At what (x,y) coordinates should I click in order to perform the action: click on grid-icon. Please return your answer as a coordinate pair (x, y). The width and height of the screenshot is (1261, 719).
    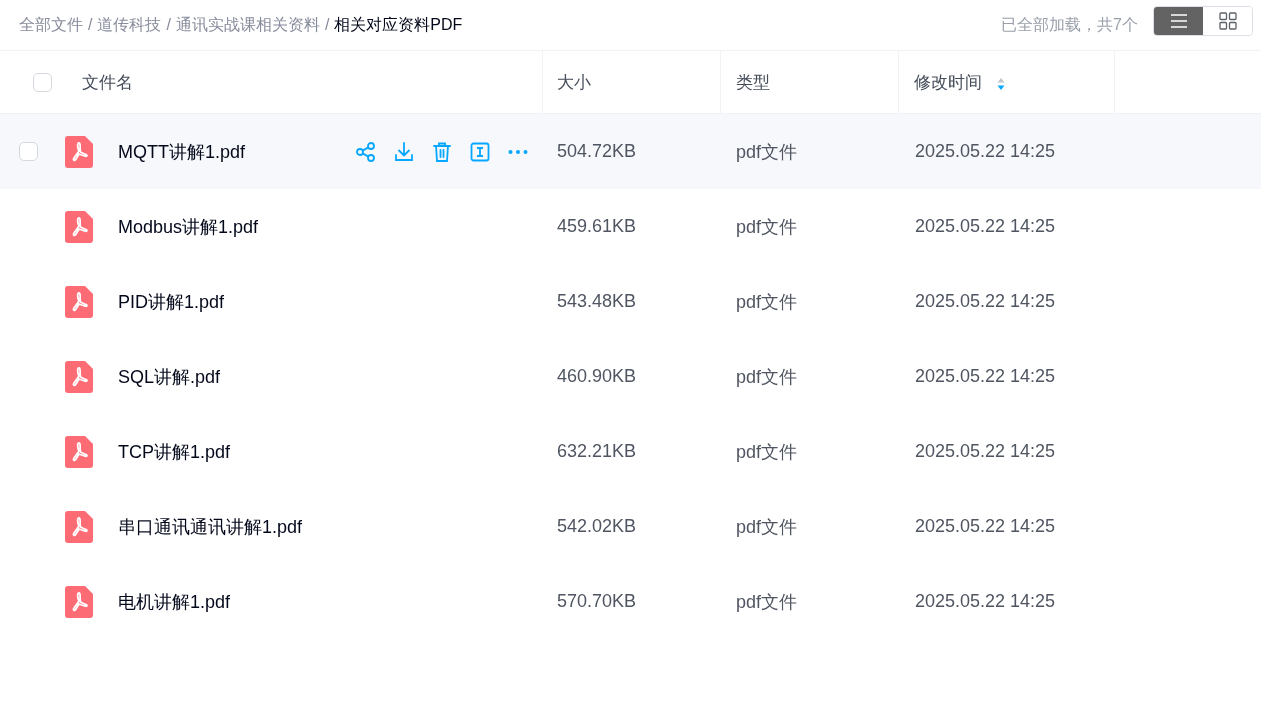
    Looking at the image, I should click on (1227, 20).